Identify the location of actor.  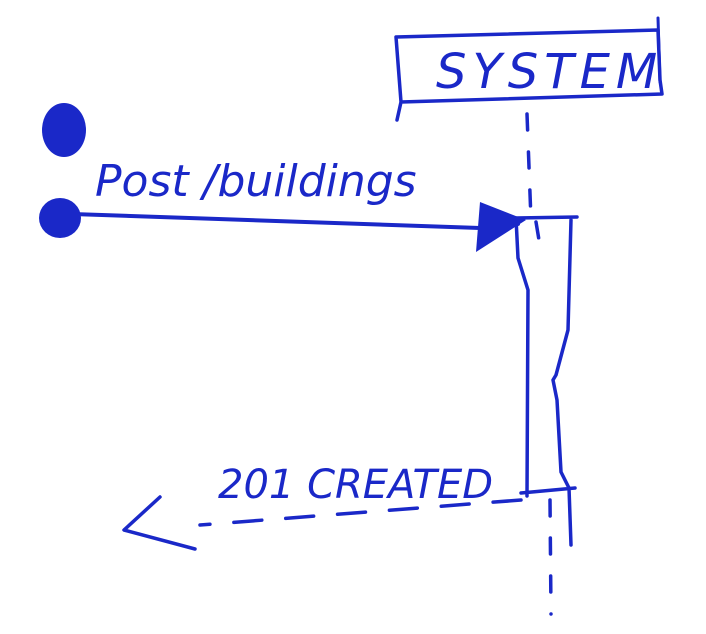
(62, 170).